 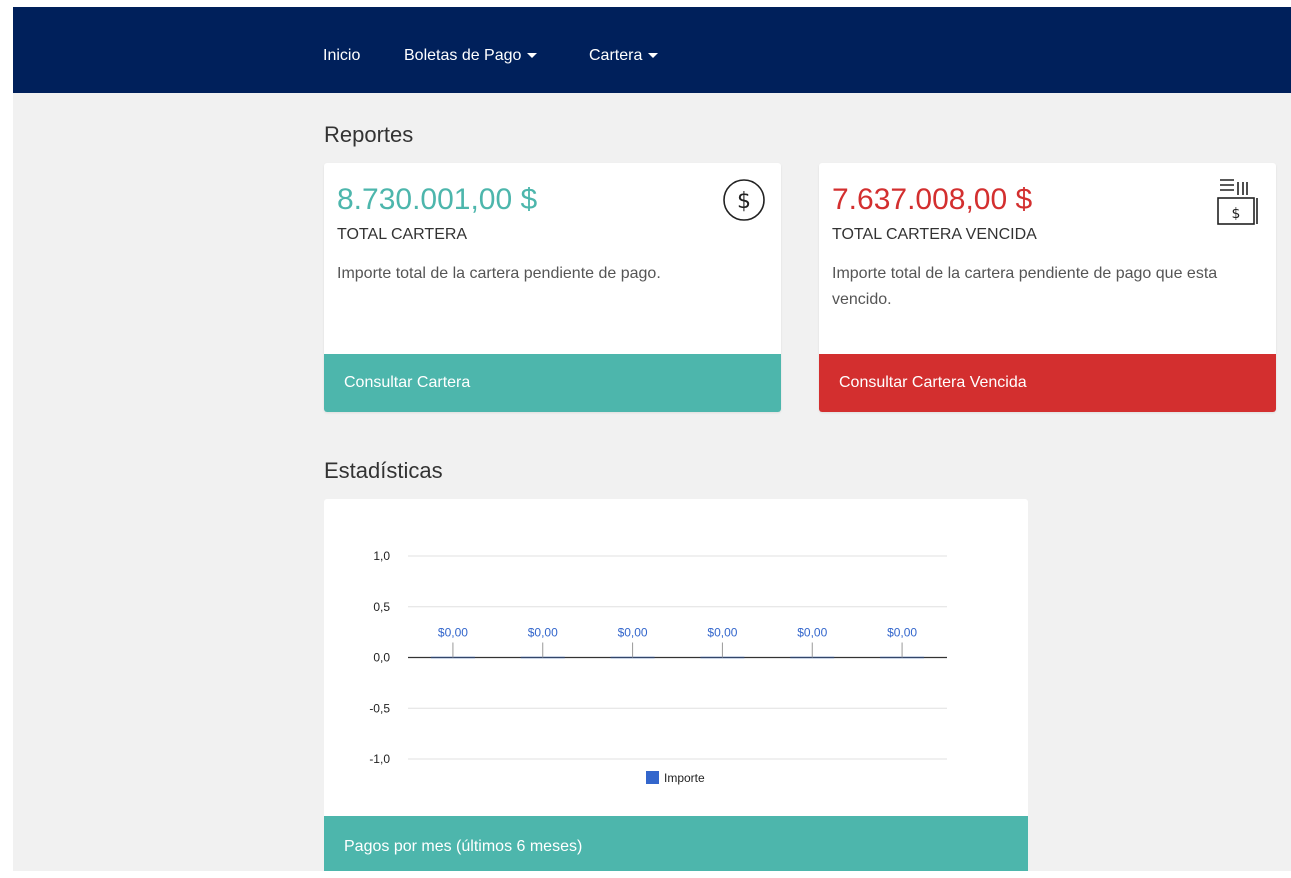 I want to click on y-tick-label: 0,0, so click(x=381, y=658).